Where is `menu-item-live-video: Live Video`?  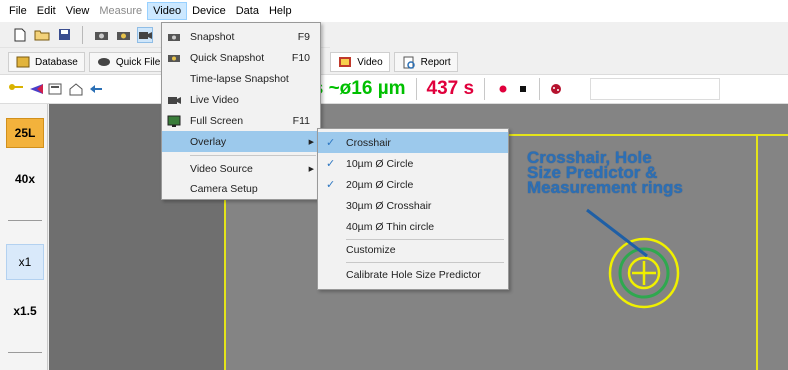 menu-item-live-video: Live Video is located at coordinates (241, 99).